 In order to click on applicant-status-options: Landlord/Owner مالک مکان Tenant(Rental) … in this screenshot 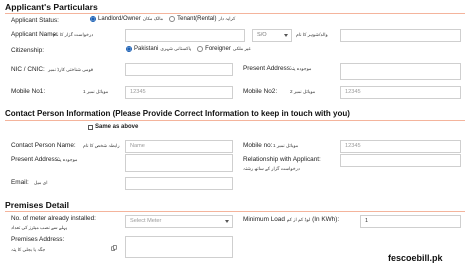, I will do `click(162, 19)`.